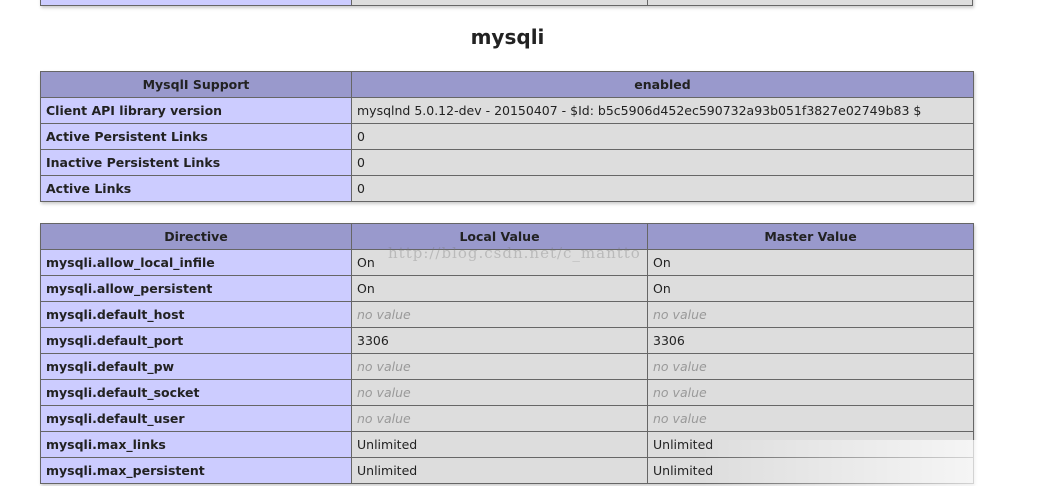 The image size is (1047, 486). Describe the element at coordinates (196, 236) in the screenshot. I see `column-header: Directive` at that location.